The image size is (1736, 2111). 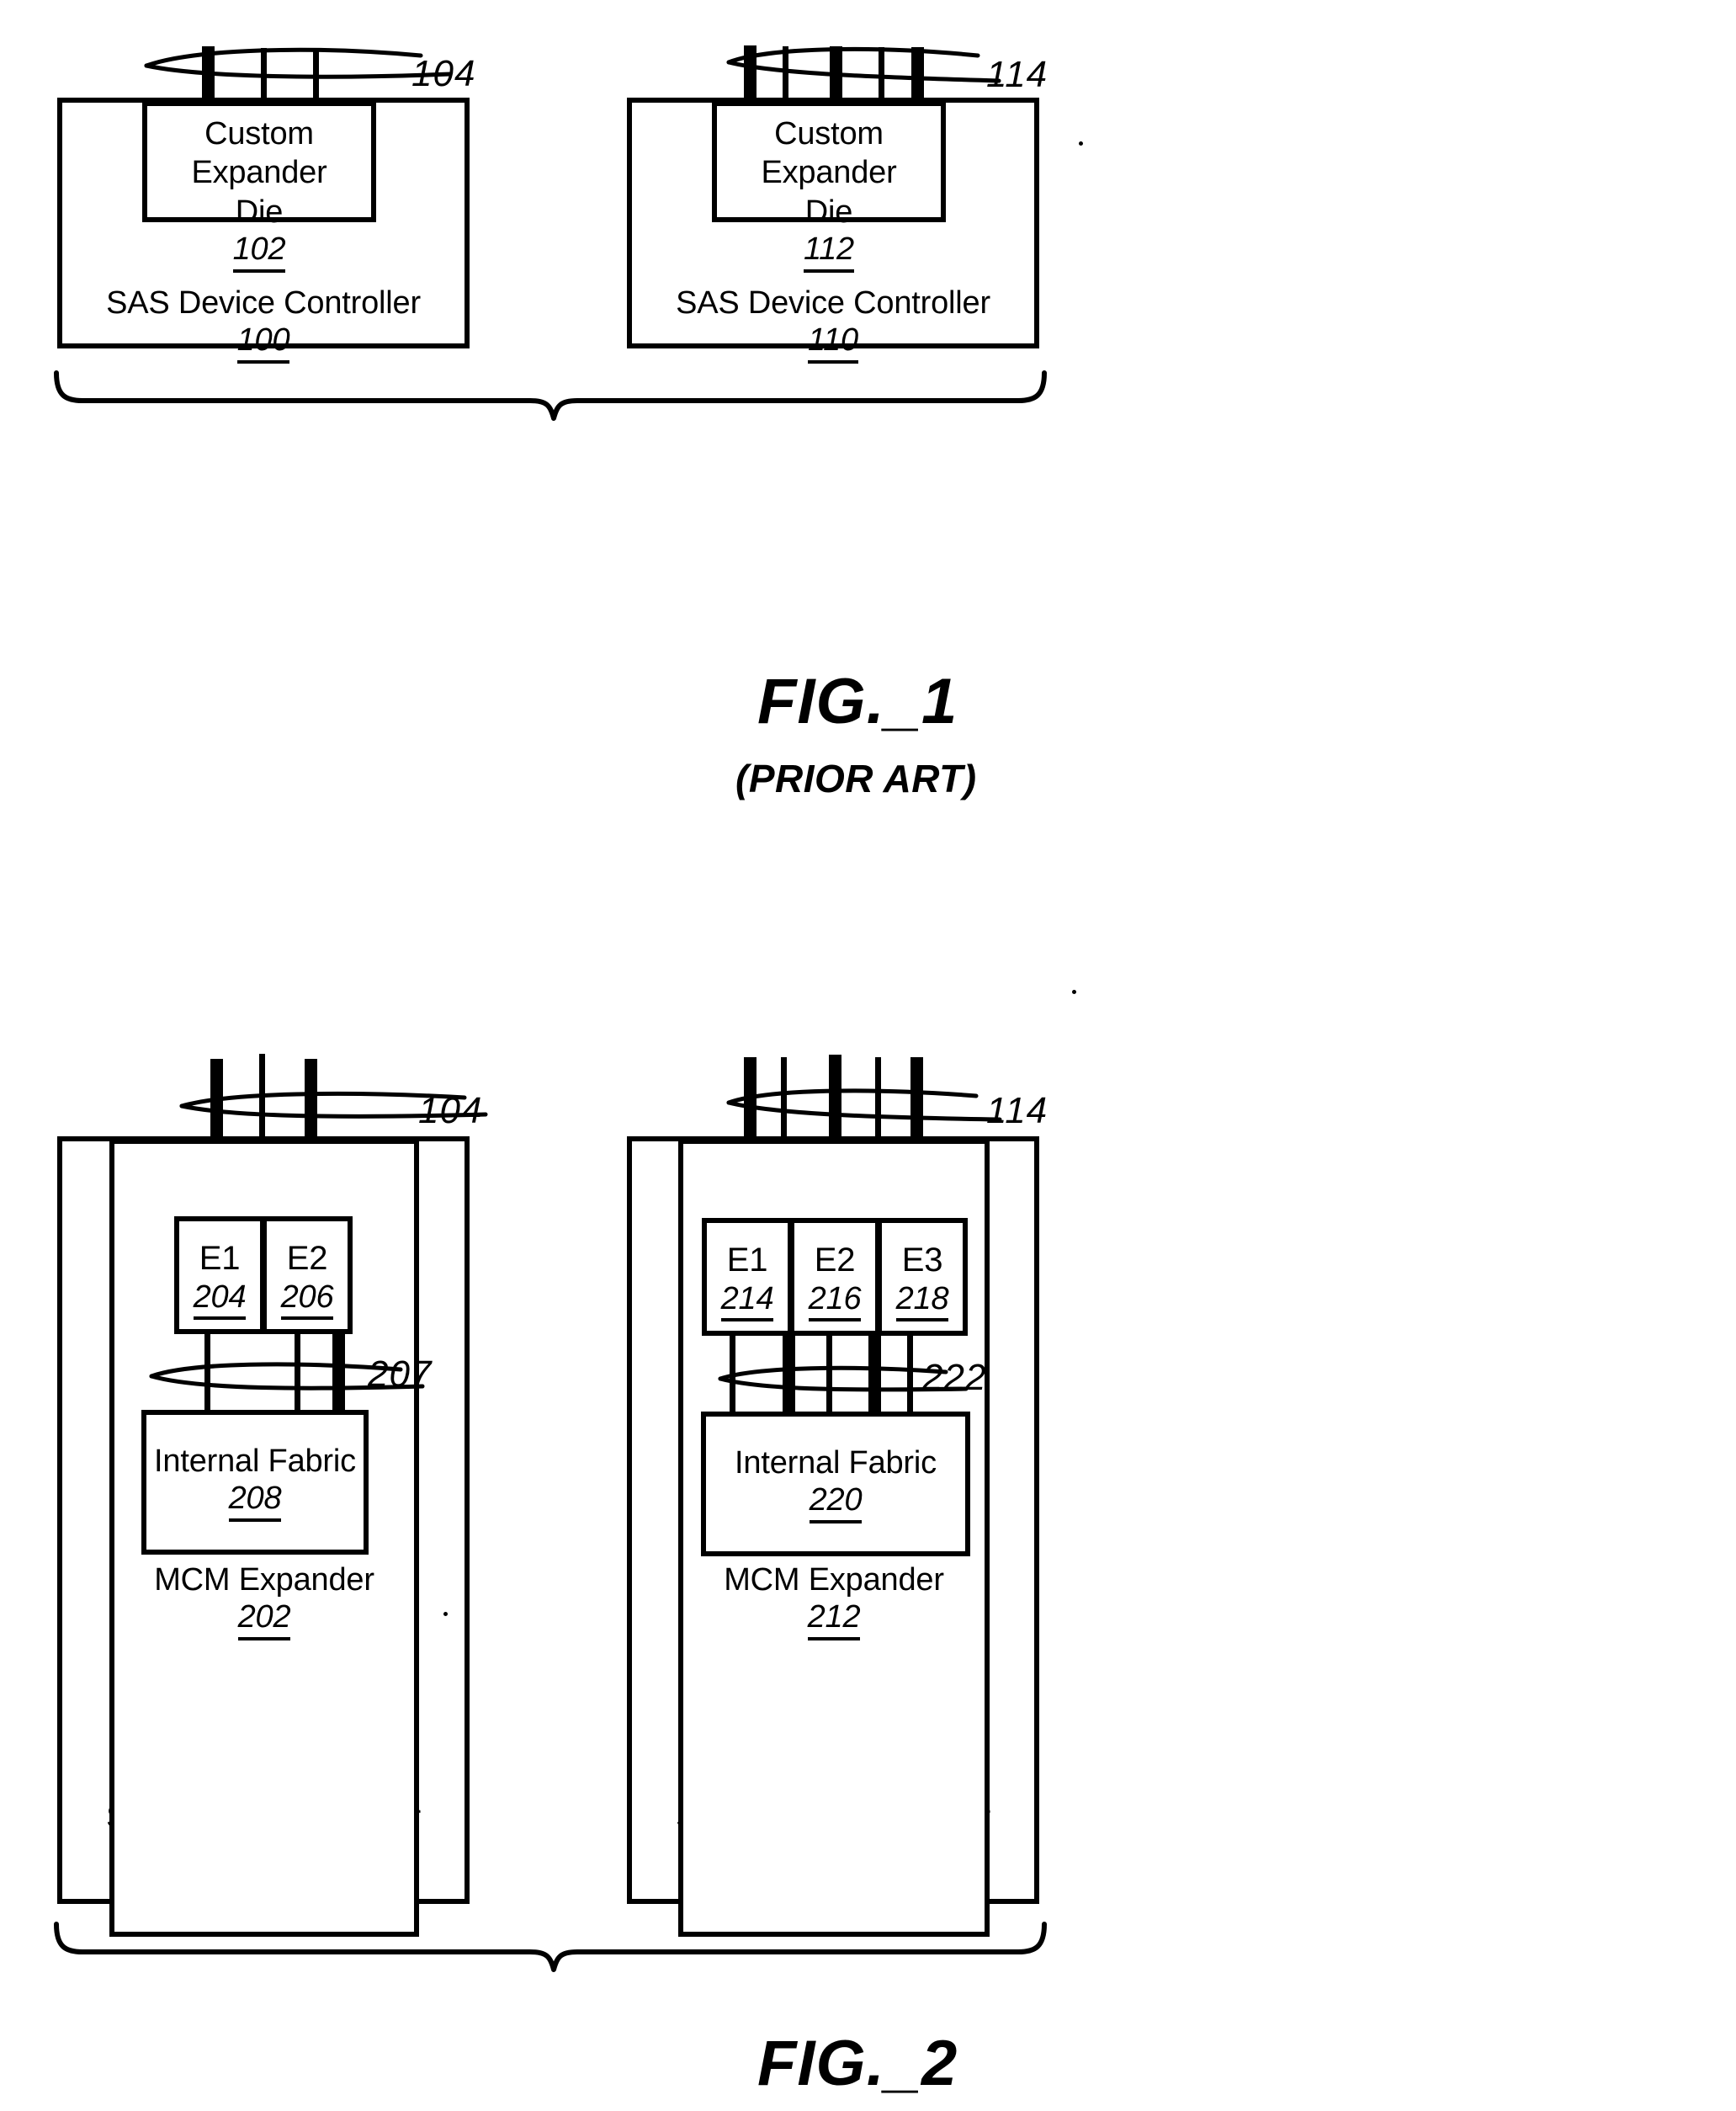 I want to click on expander-e2-216: E2 216, so click(x=834, y=1277).